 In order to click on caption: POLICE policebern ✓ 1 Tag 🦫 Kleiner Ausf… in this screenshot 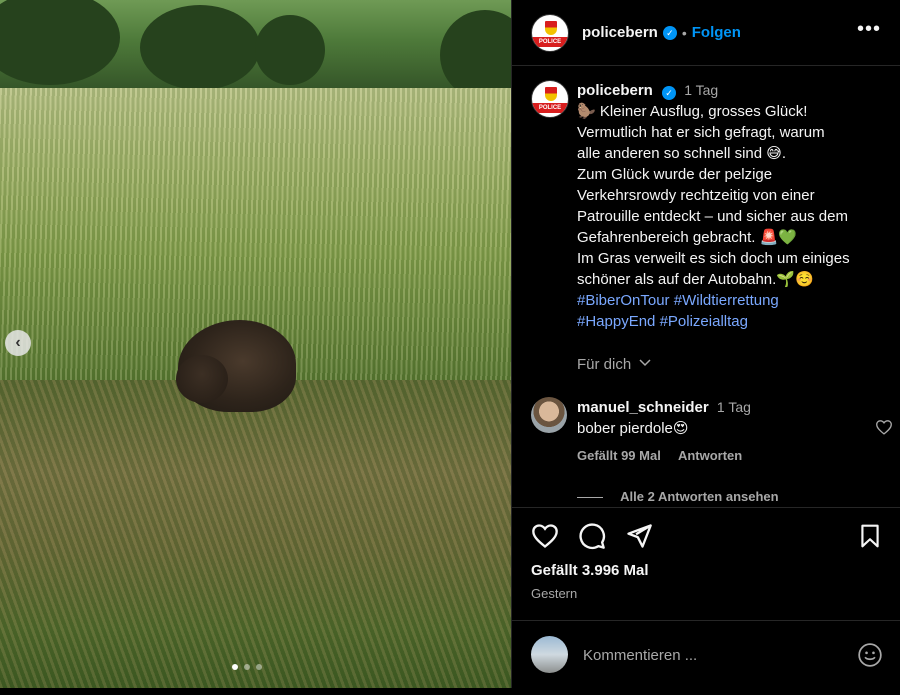, I will do `click(712, 206)`.